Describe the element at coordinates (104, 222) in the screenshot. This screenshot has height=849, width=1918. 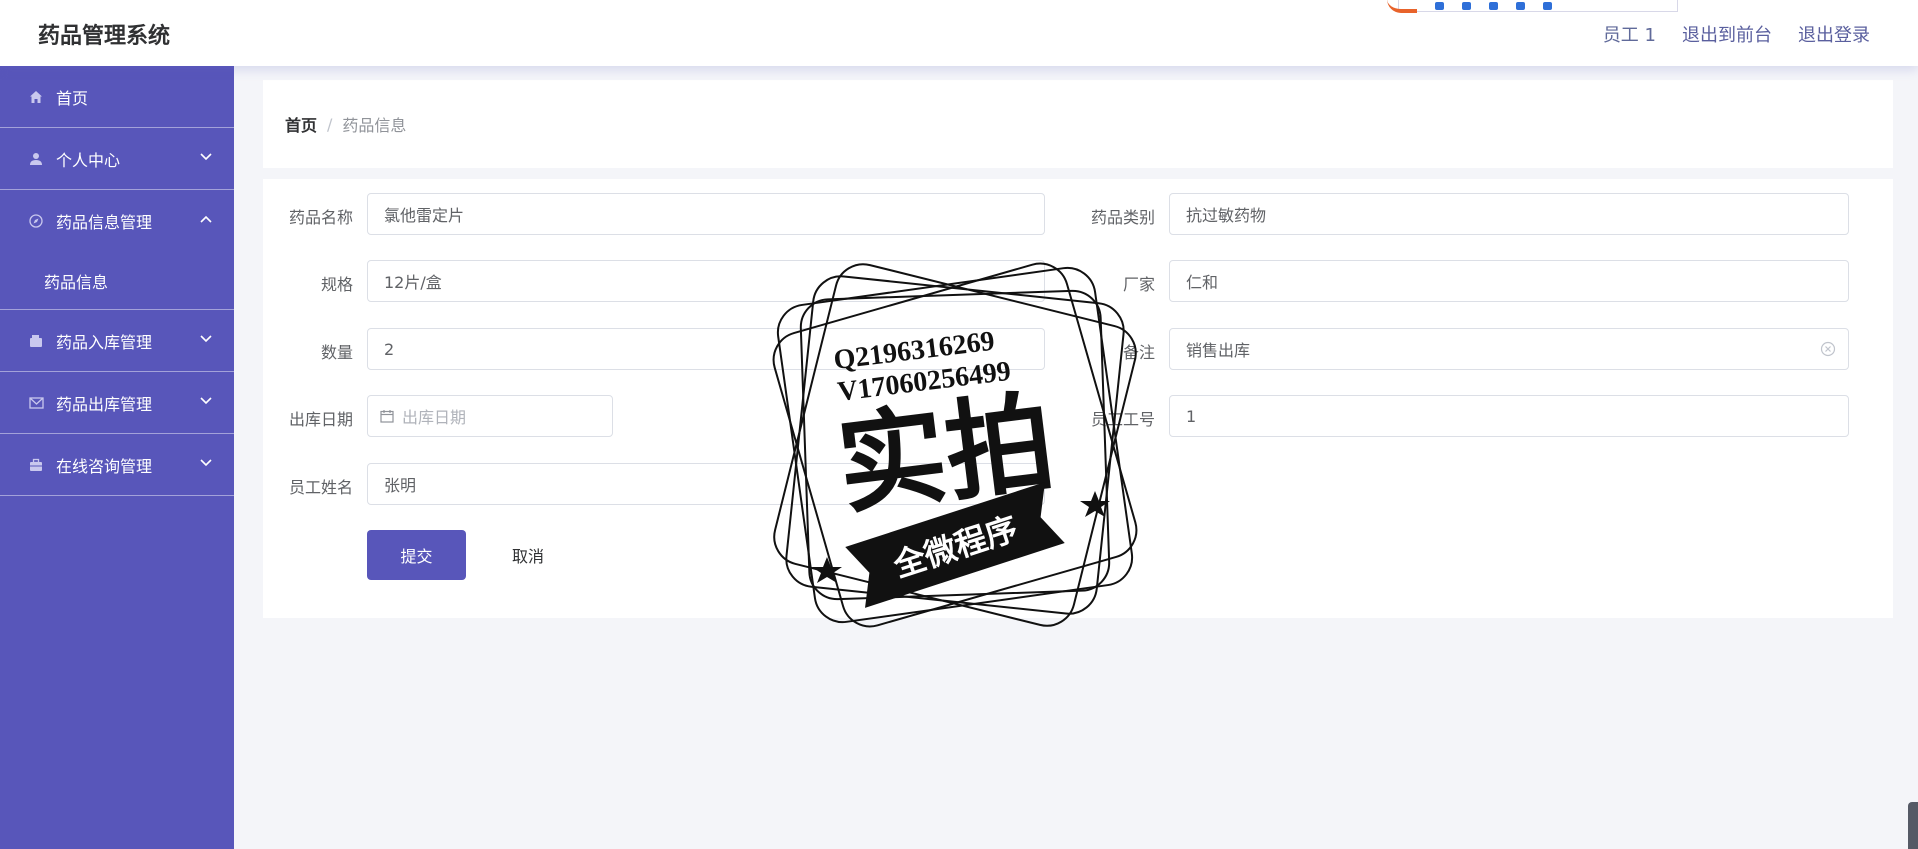
I see `sidebar-item-label: 药品信息管理` at that location.